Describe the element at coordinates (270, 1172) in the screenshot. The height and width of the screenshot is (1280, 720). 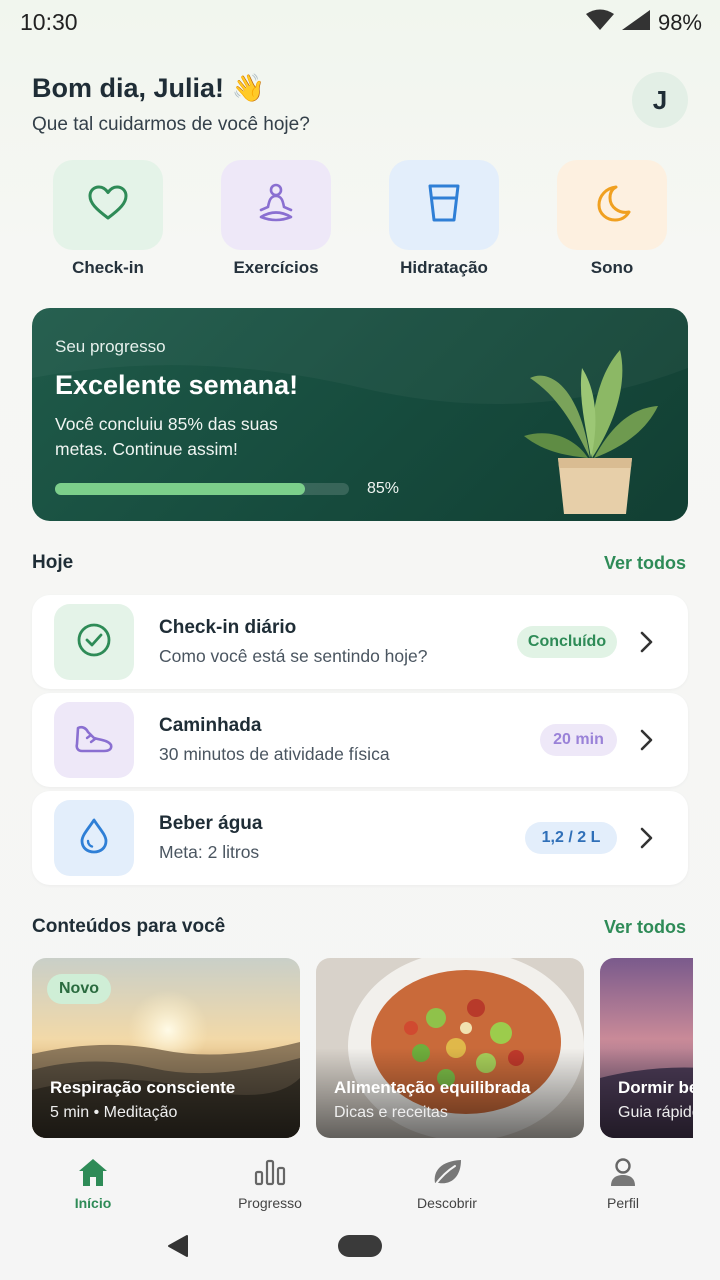
I see `bar-chart-icon` at that location.